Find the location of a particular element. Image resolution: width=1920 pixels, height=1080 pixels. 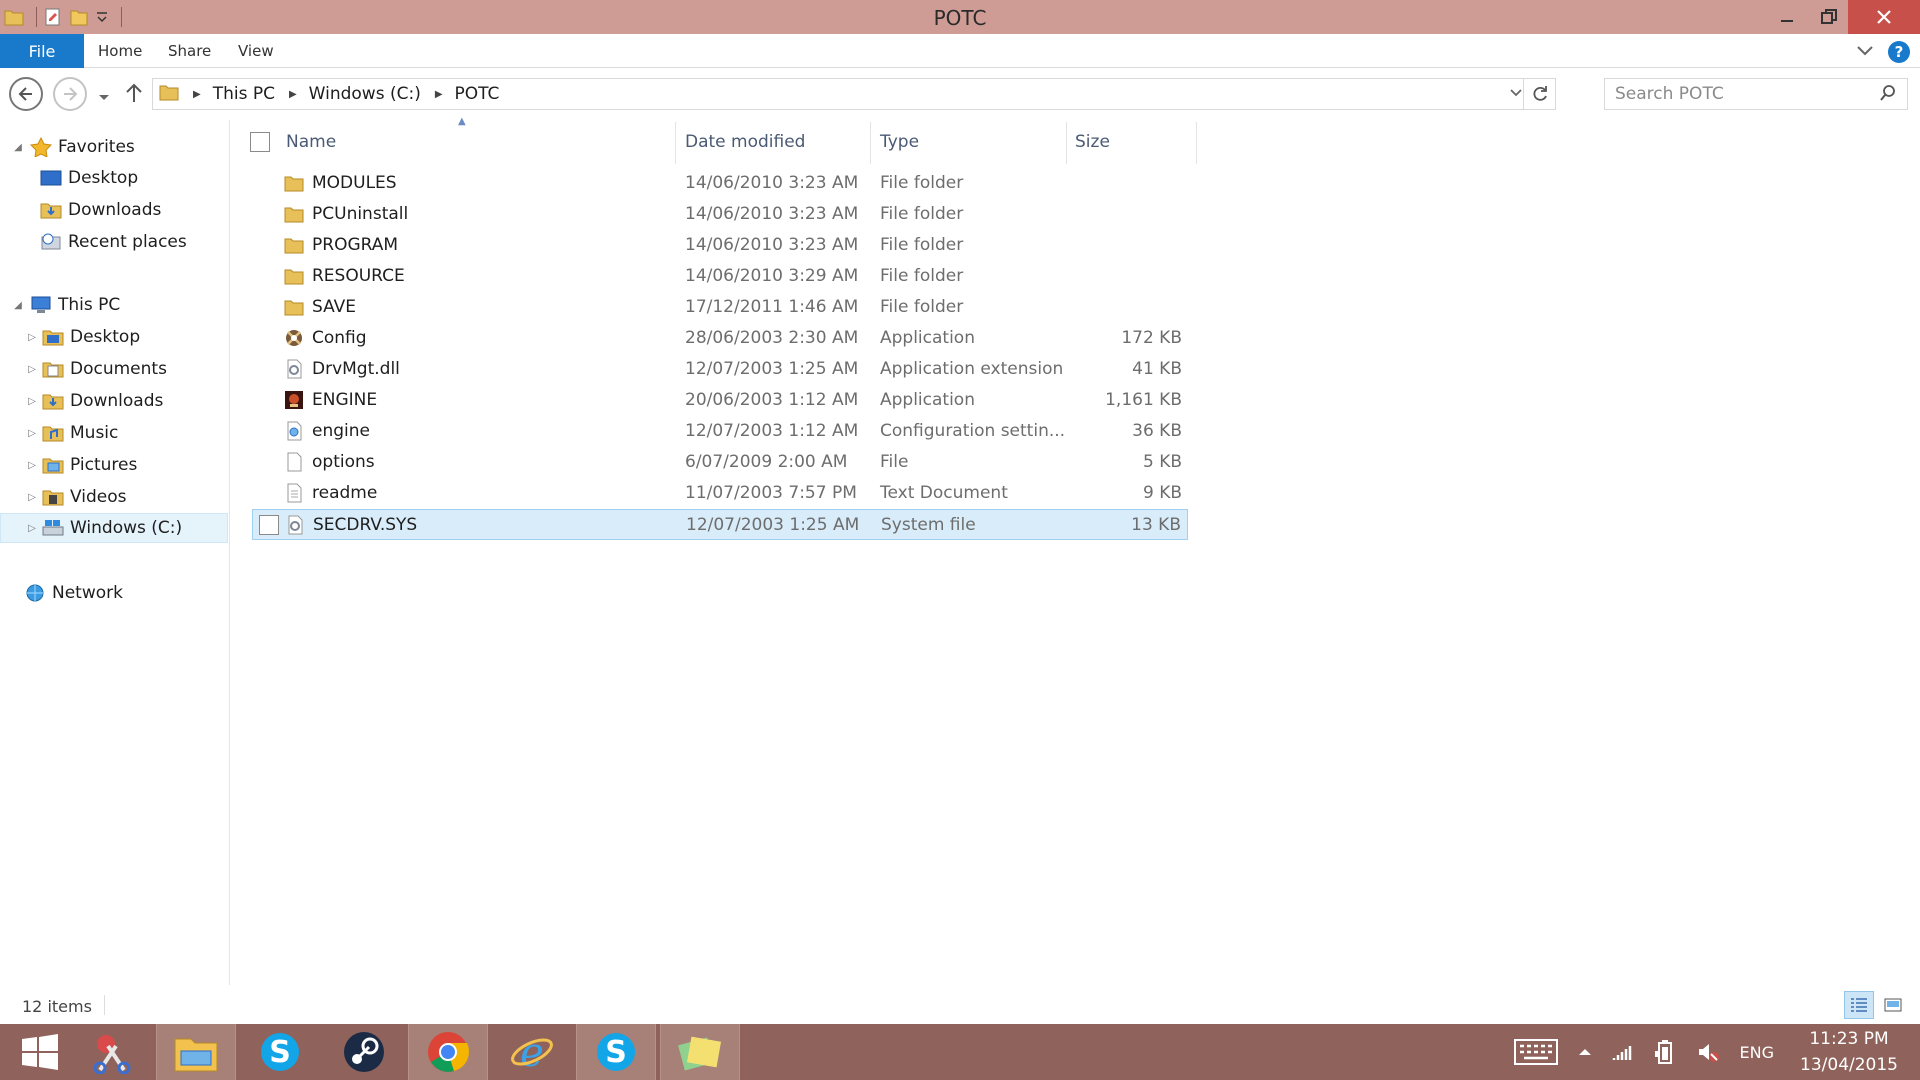

ribbon: File Home Share View ? is located at coordinates (960, 51).